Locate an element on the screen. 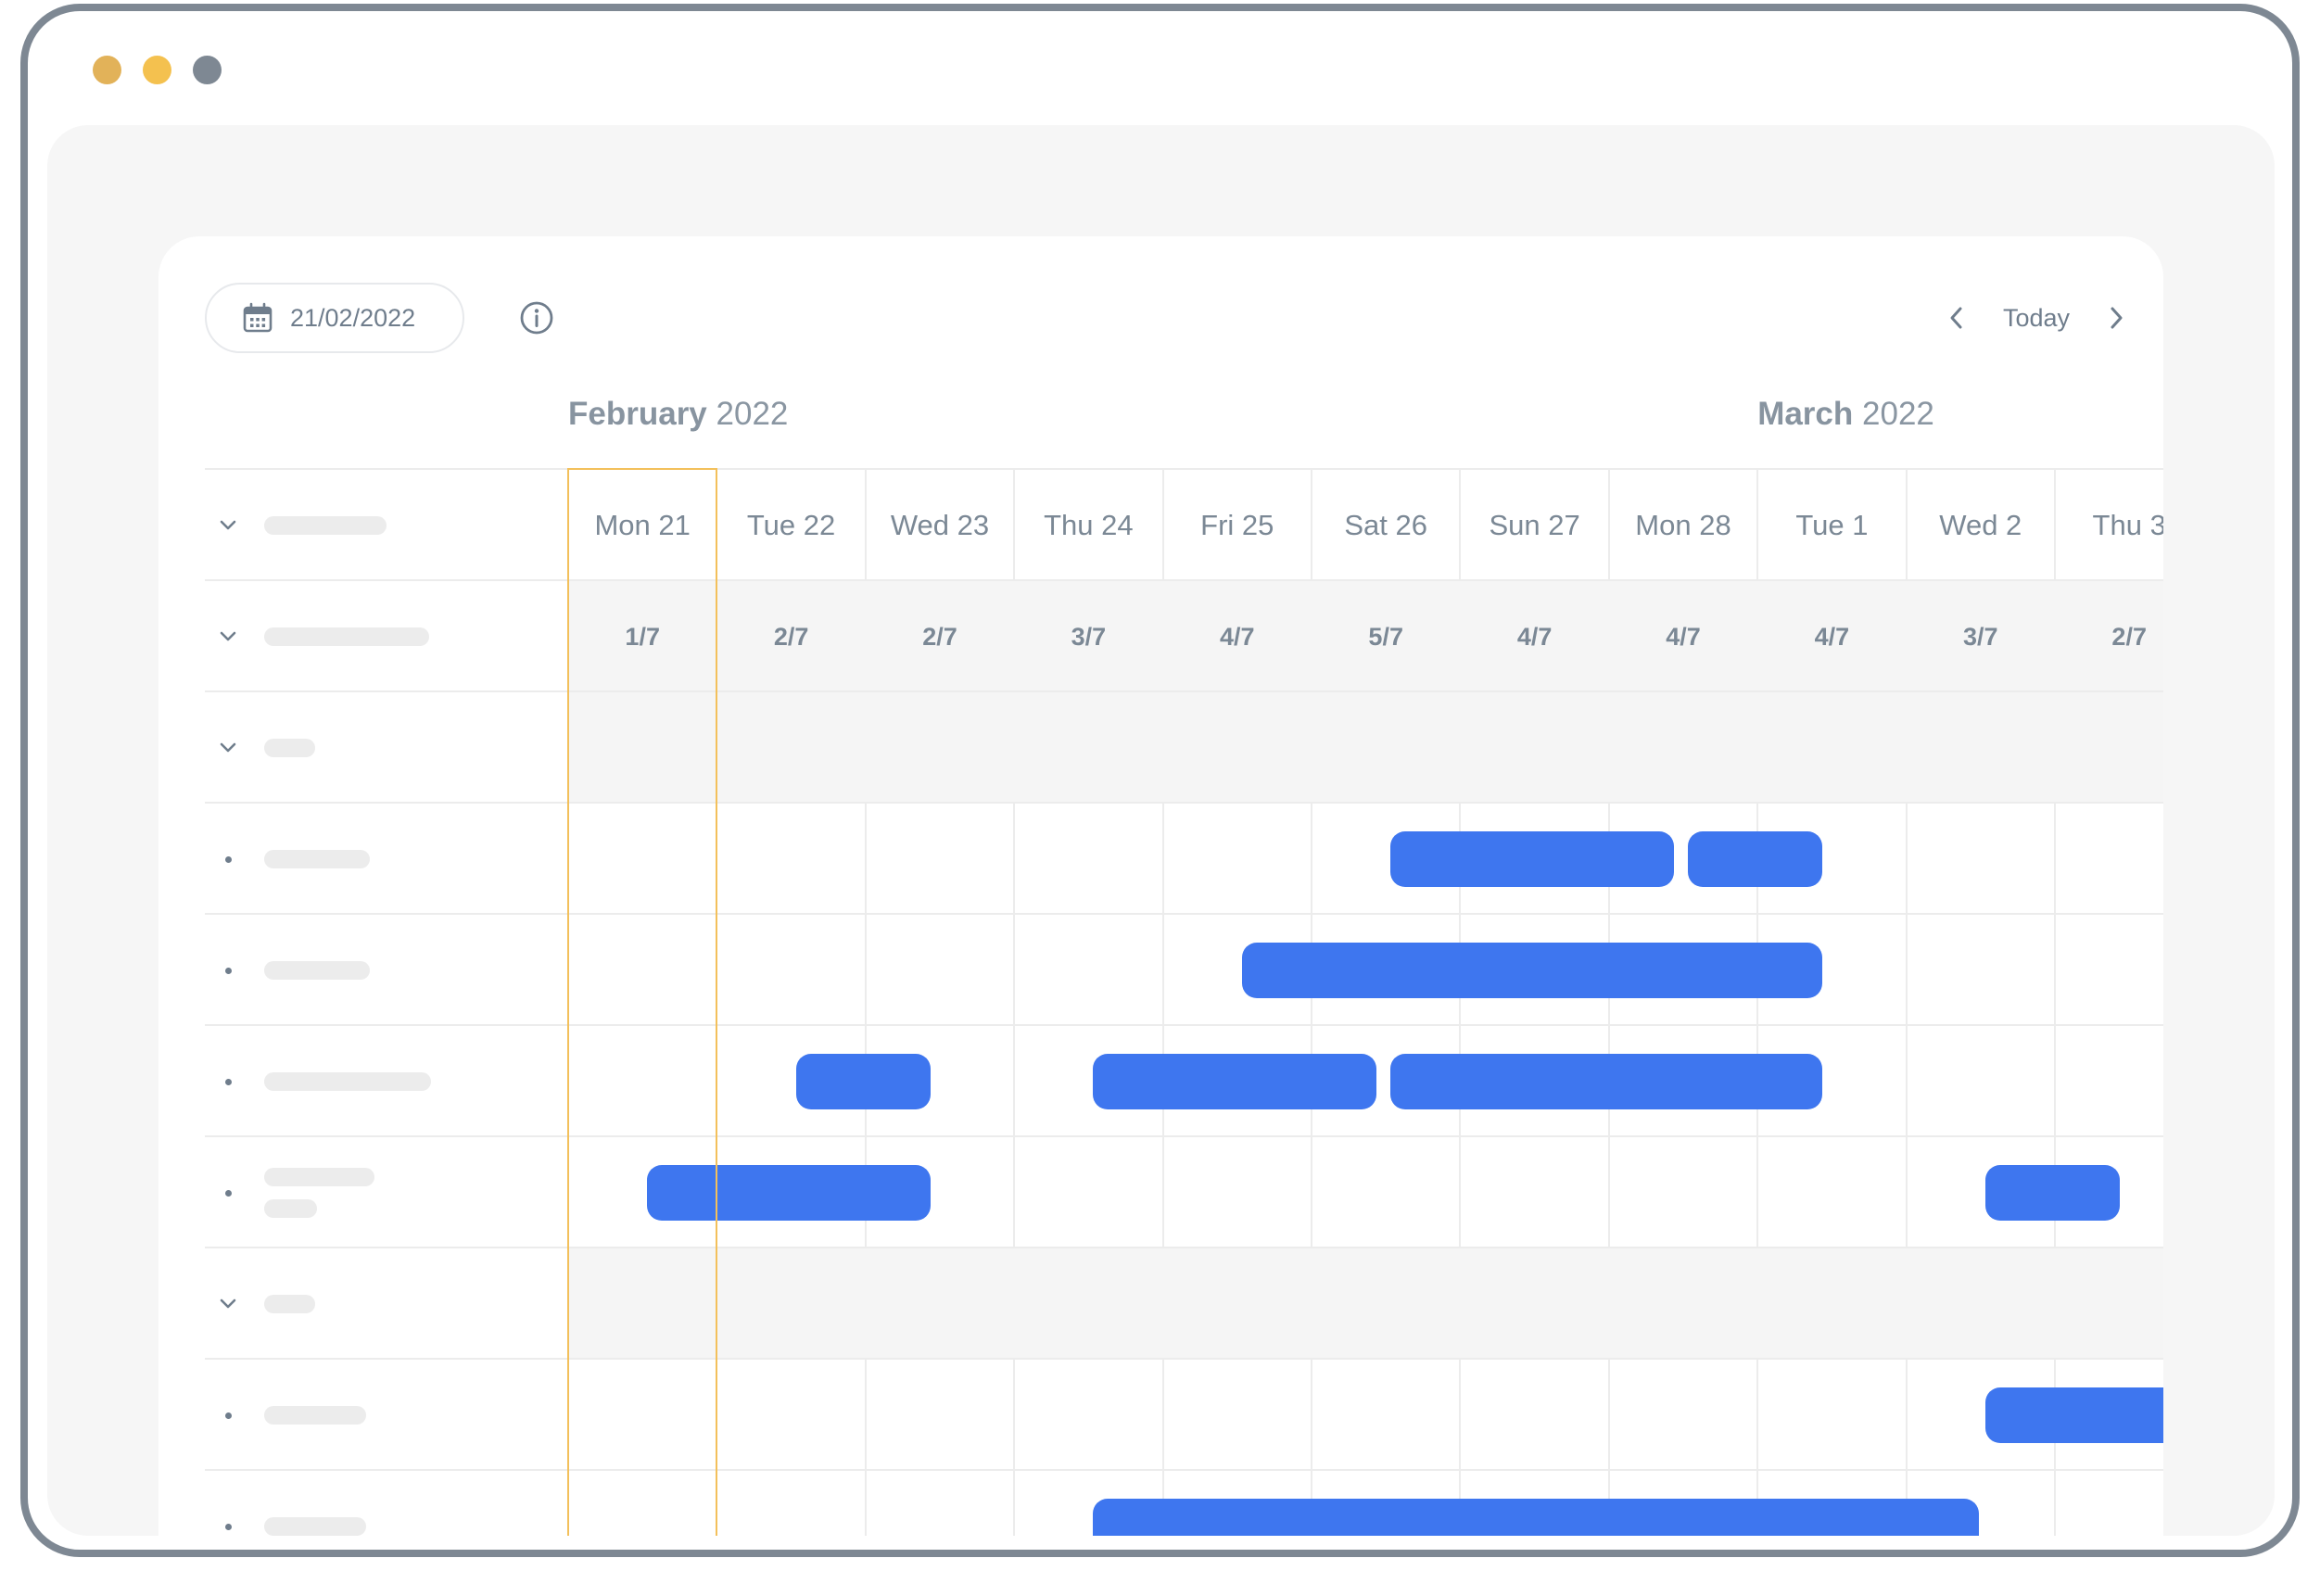  date-value: 21/02/2022 is located at coordinates (353, 317).